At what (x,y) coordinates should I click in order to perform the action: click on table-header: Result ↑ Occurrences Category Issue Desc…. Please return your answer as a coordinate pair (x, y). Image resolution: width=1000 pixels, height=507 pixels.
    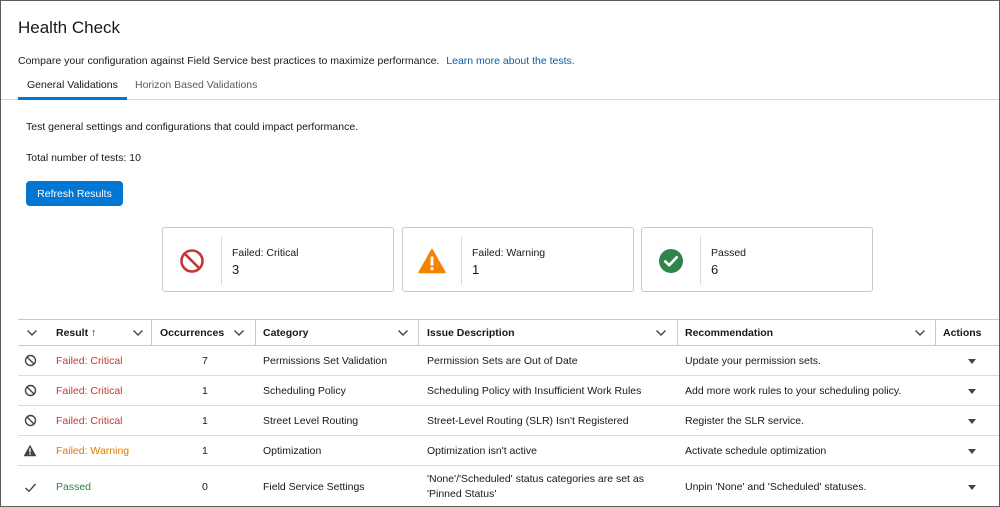
    Looking at the image, I should click on (508, 332).